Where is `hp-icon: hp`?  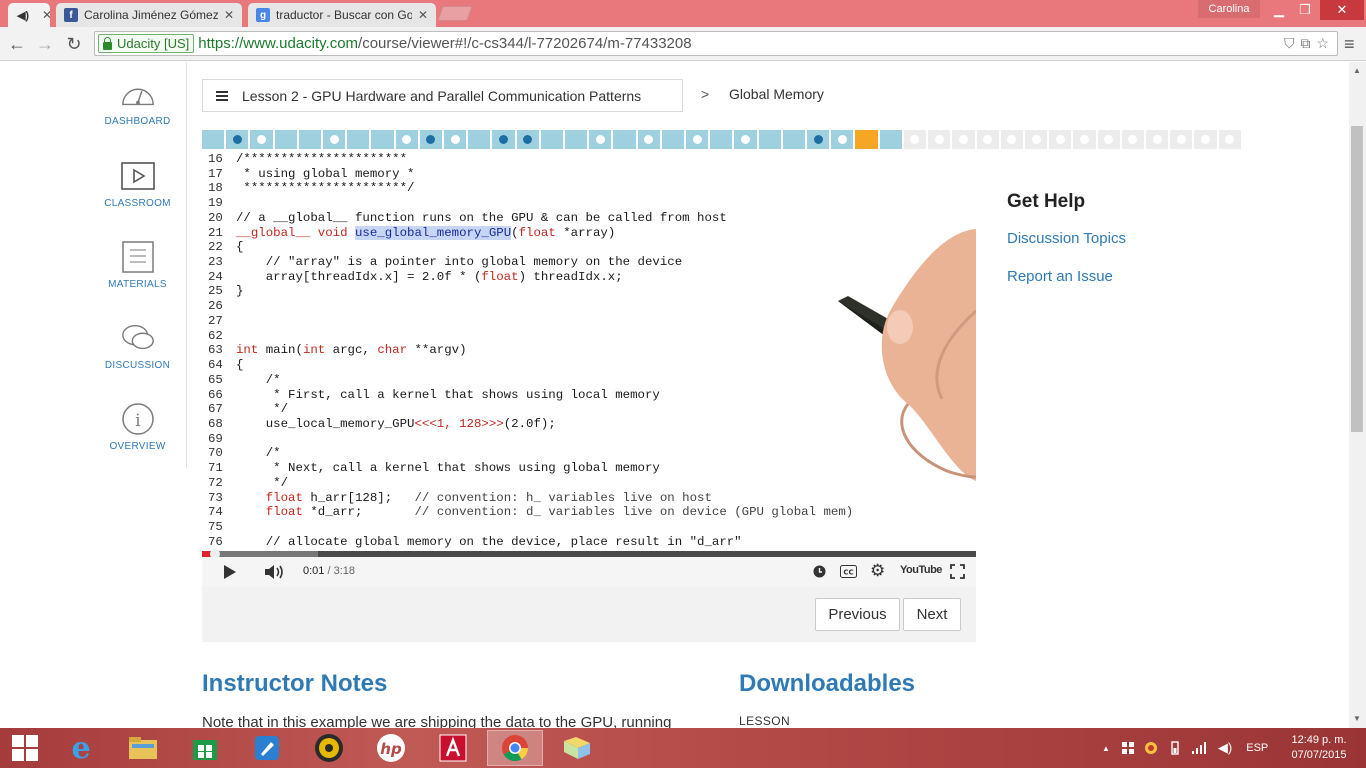 hp-icon: hp is located at coordinates (391, 748).